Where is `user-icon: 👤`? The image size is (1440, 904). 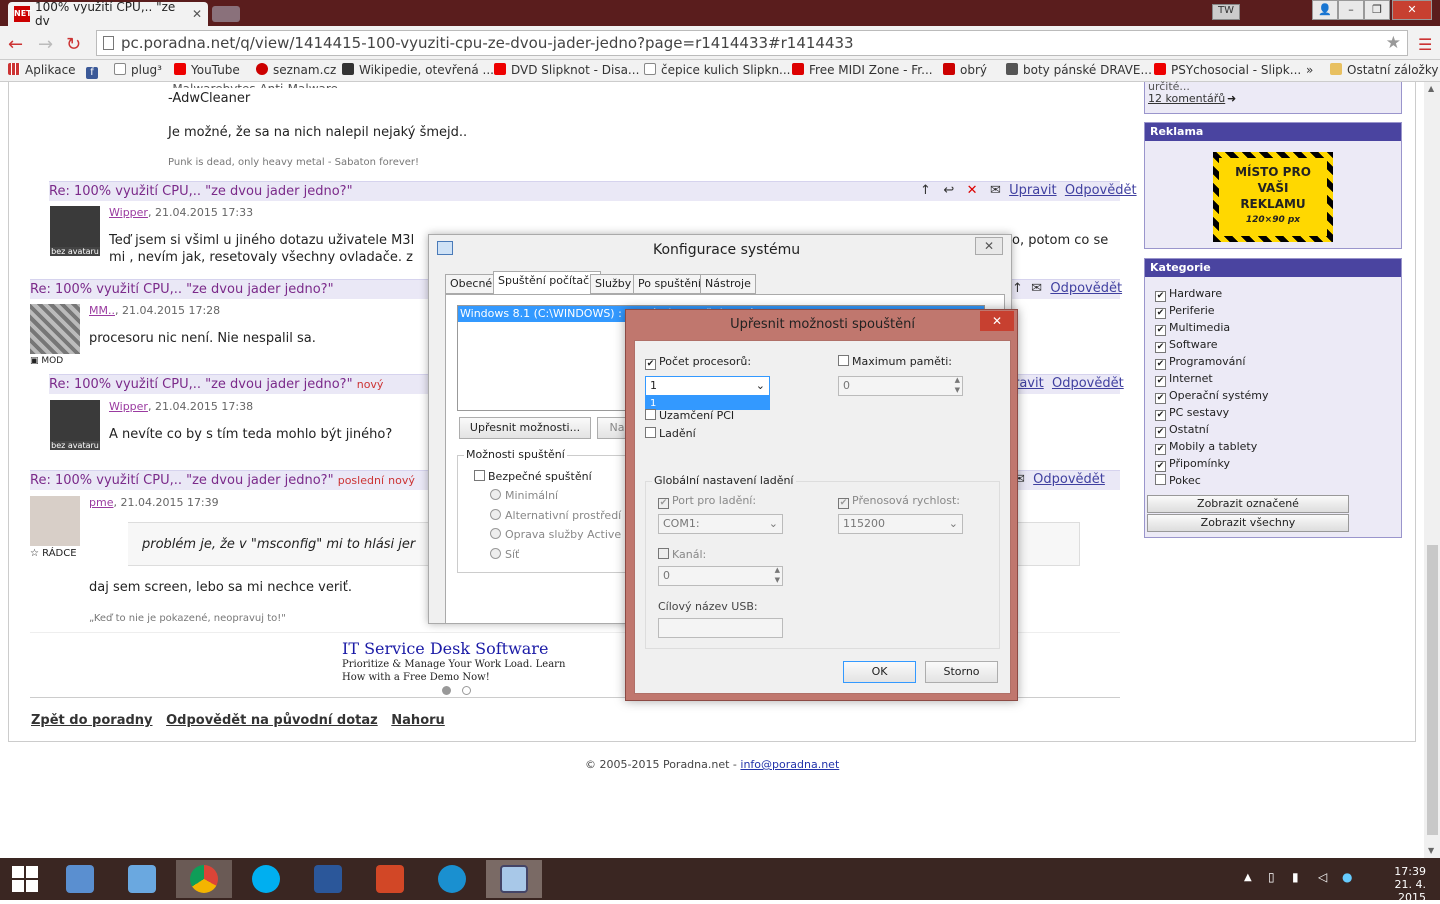
user-icon: 👤 is located at coordinates (1325, 10).